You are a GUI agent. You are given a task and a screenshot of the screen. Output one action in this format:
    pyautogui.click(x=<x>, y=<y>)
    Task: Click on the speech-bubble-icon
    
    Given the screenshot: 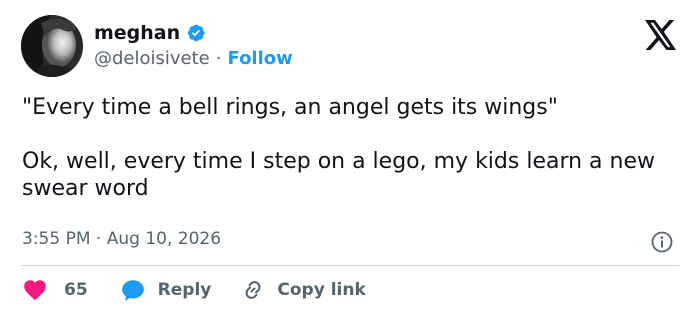 What is the action you would take?
    pyautogui.click(x=132, y=290)
    